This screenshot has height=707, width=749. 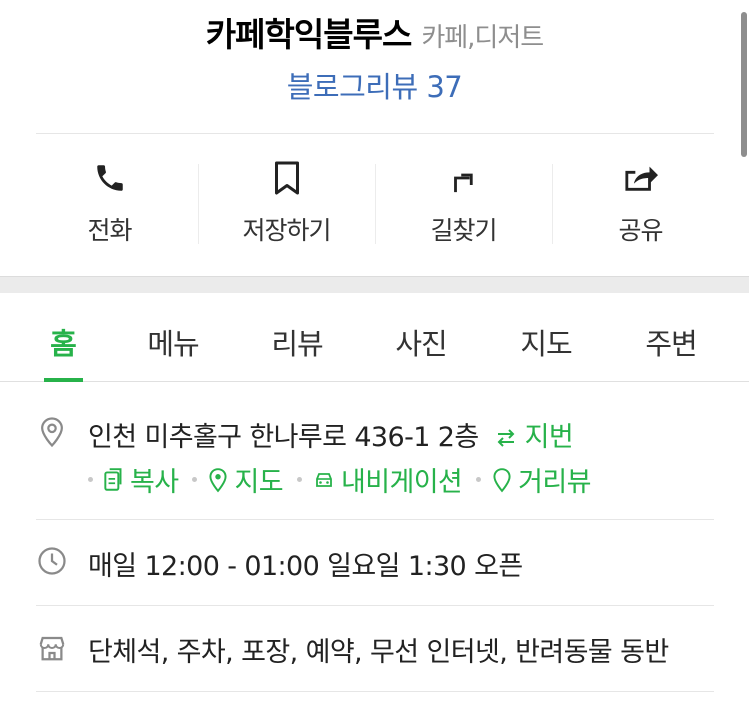 I want to click on navigation-label: 내비게이션, so click(x=401, y=482).